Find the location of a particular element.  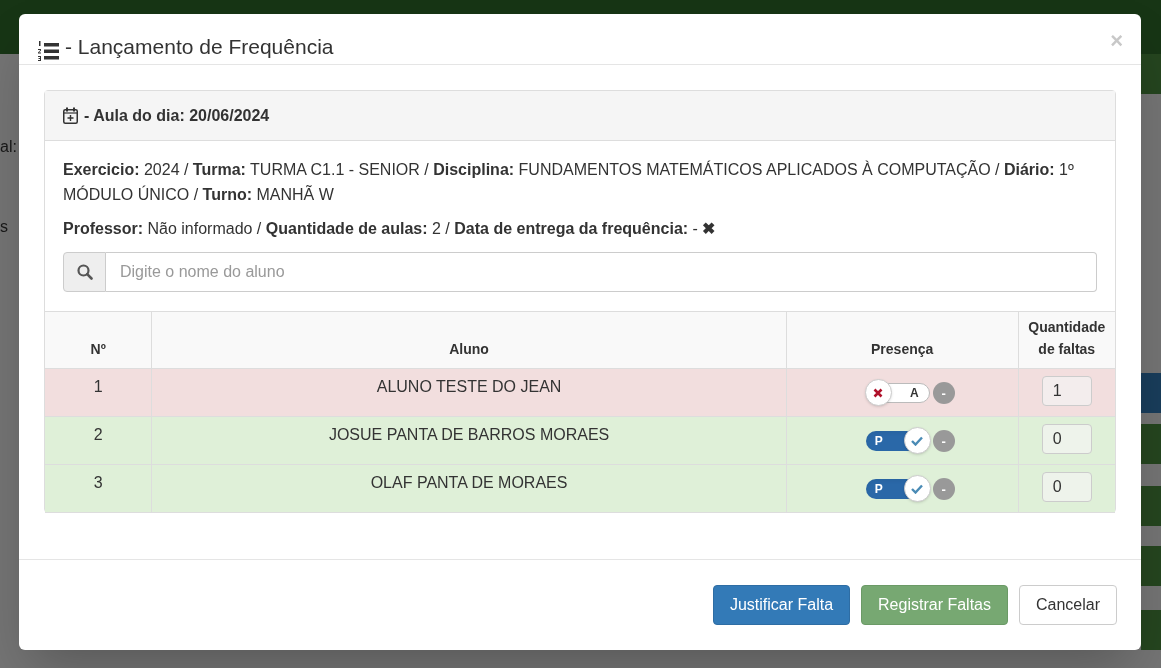

student-name: JOSUE PANTA DE BARROS MORAES is located at coordinates (469, 434).